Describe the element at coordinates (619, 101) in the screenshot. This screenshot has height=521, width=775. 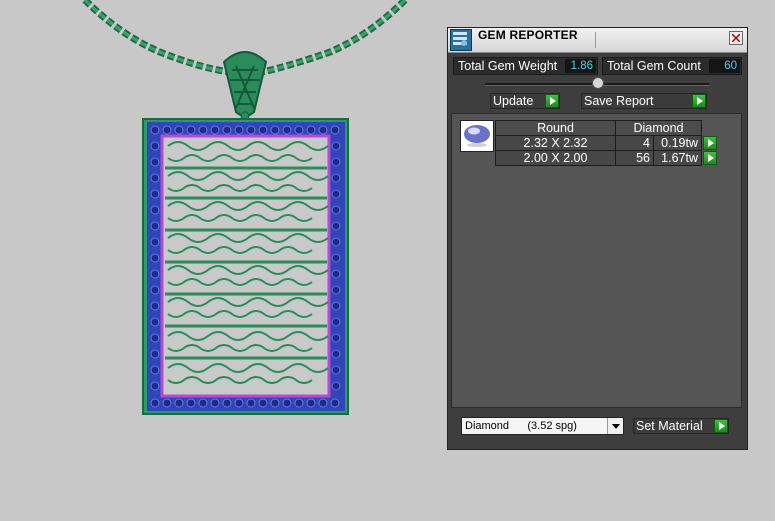
I see `save-report-label: Save Report` at that location.